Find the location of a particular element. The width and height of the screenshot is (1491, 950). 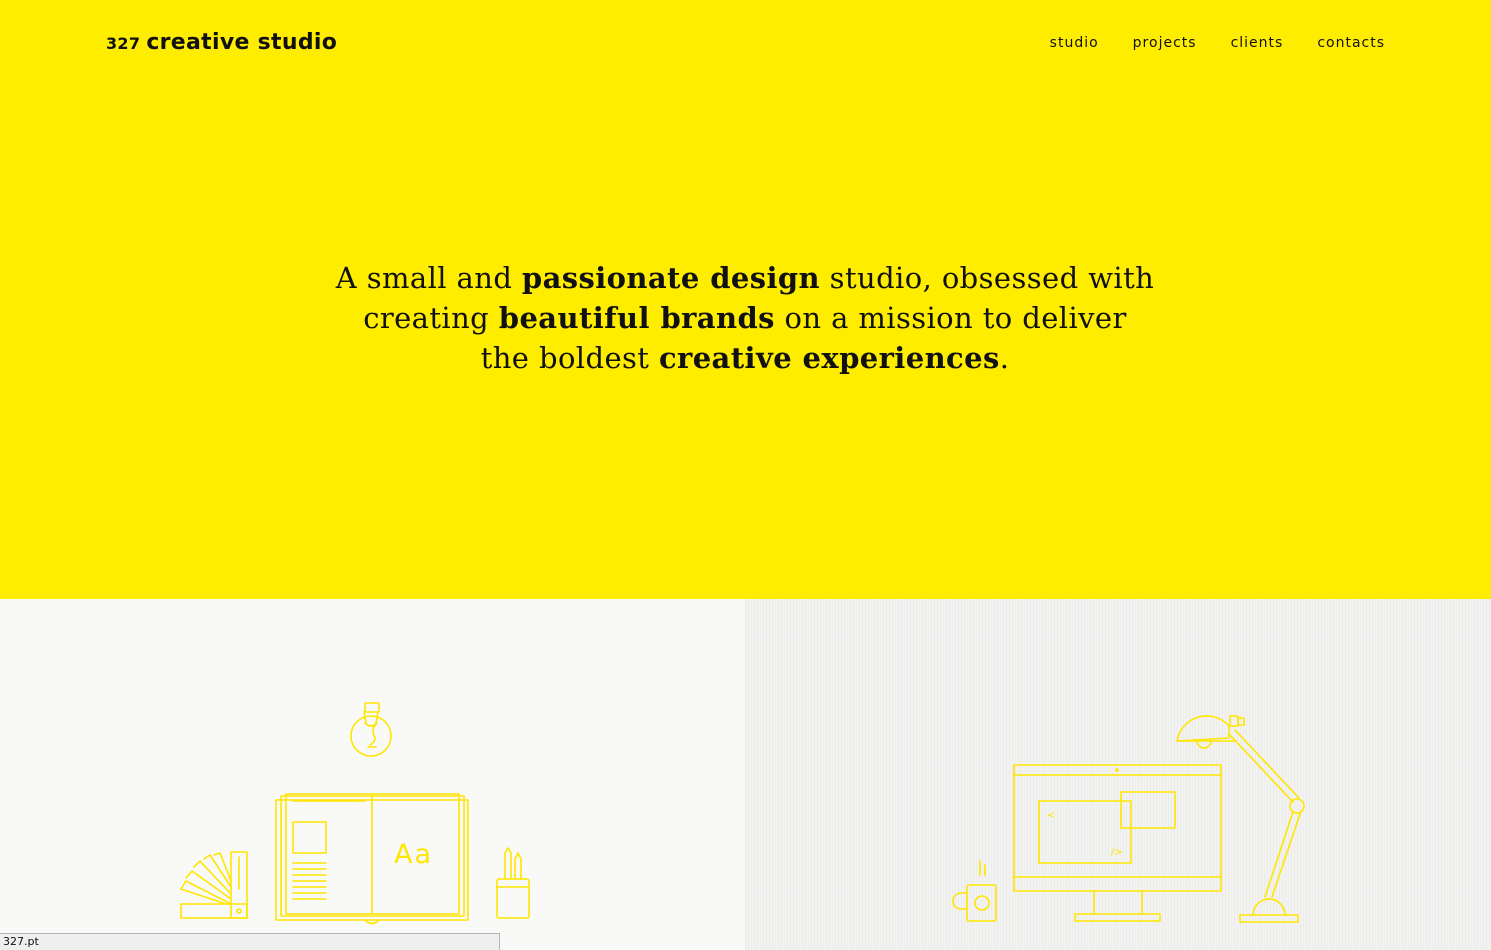

tagline-line3-b: creative experiences is located at coordinates (829, 358).